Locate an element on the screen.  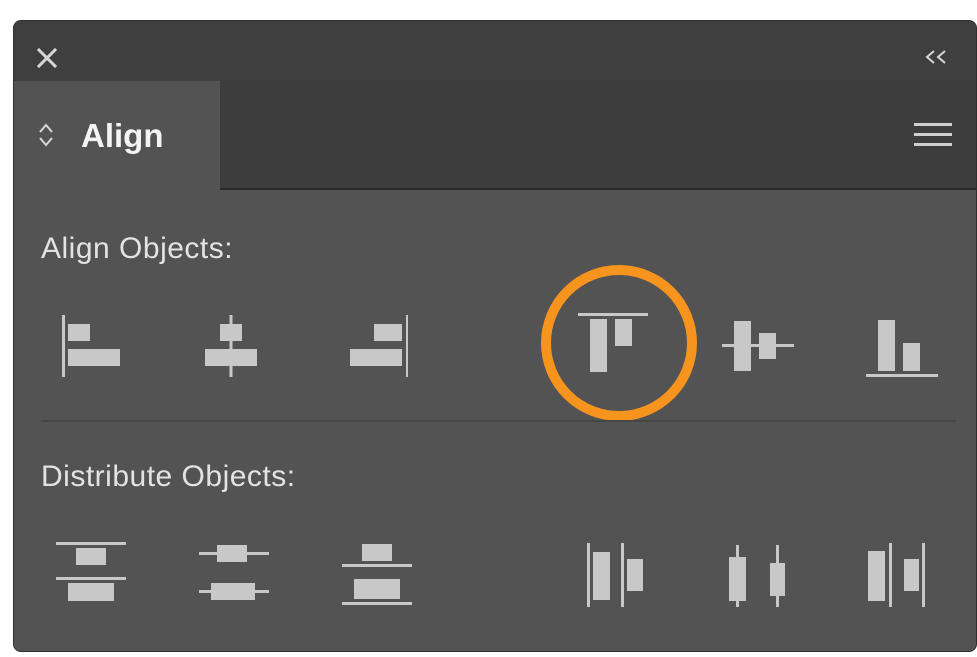
vertical-align-top-button is located at coordinates (612, 346).